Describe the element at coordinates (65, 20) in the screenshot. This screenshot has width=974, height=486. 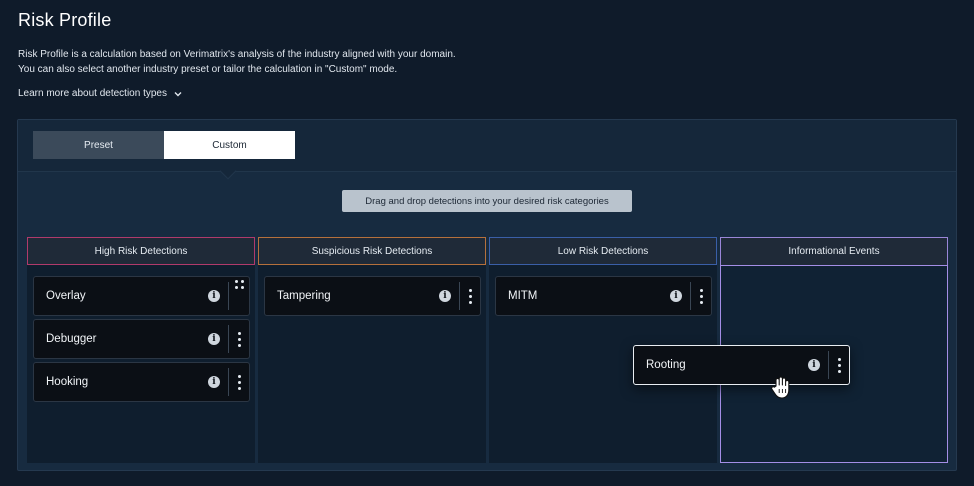
I see `page-title: Risk Profile` at that location.